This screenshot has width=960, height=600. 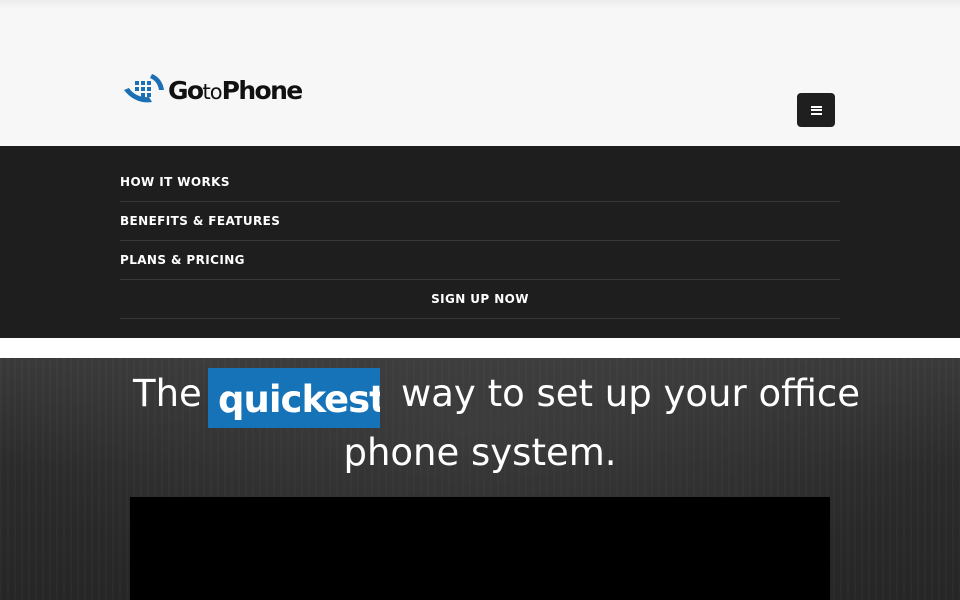 I want to click on hero-headline-rest: way to set up your office, so click(x=630, y=393).